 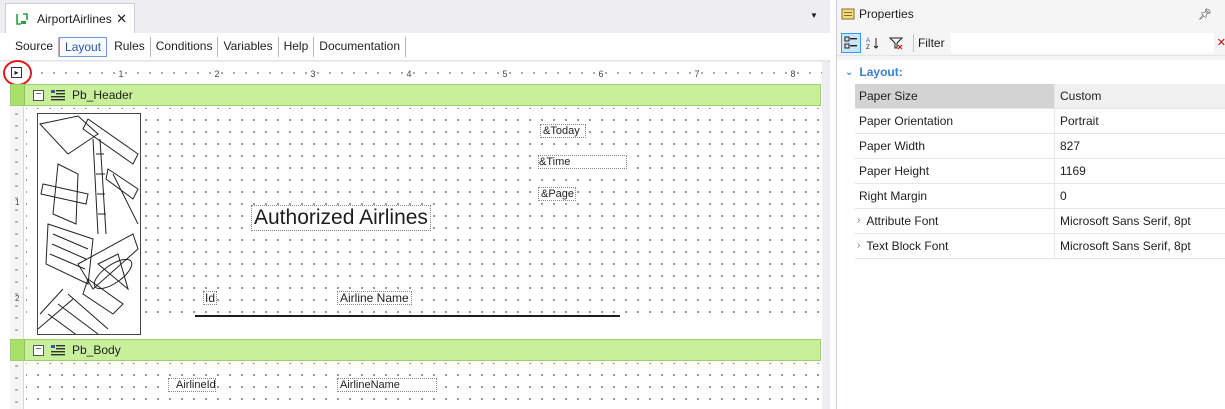 I want to click on property-value: 0, so click(x=1140, y=196).